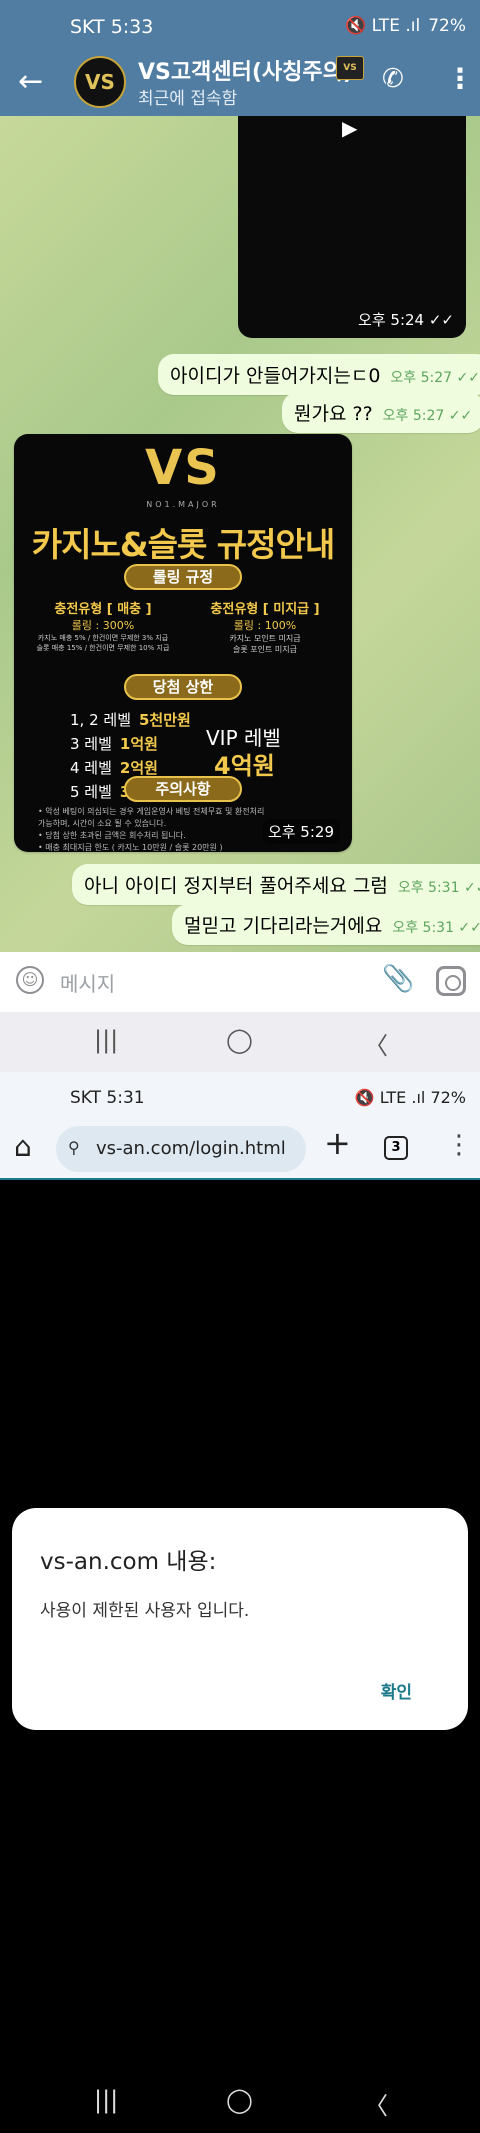  What do you see at coordinates (138, 744) in the screenshot?
I see `level-value: 1억원` at bounding box center [138, 744].